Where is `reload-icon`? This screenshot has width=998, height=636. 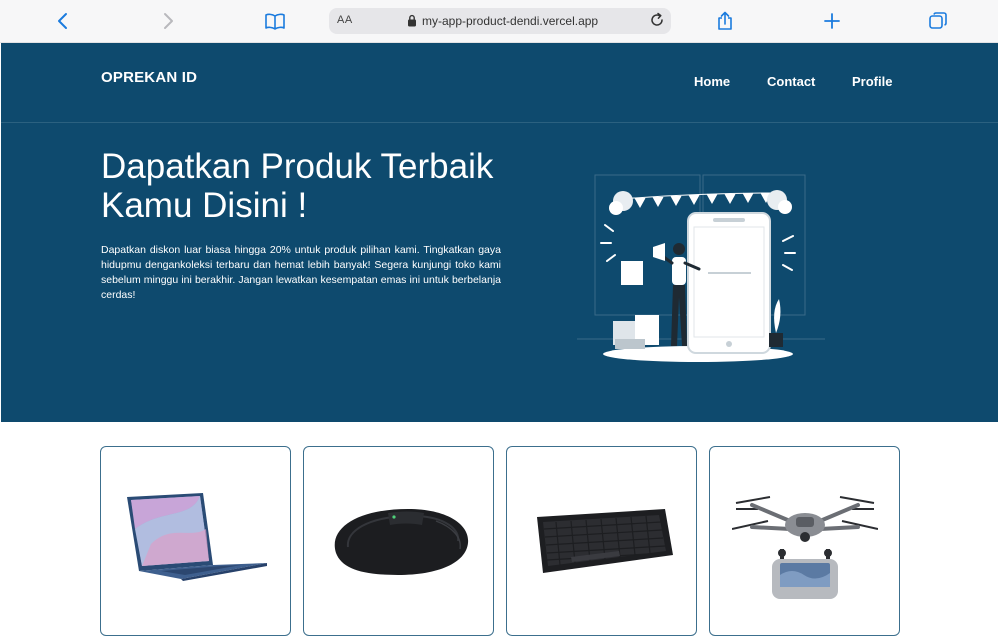
reload-icon is located at coordinates (657, 20).